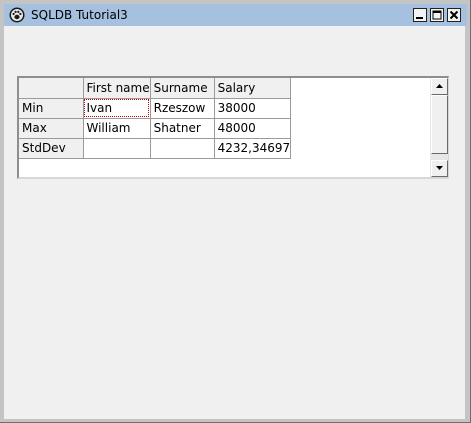 The height and width of the screenshot is (423, 471). Describe the element at coordinates (51, 88) in the screenshot. I see `corner-header` at that location.